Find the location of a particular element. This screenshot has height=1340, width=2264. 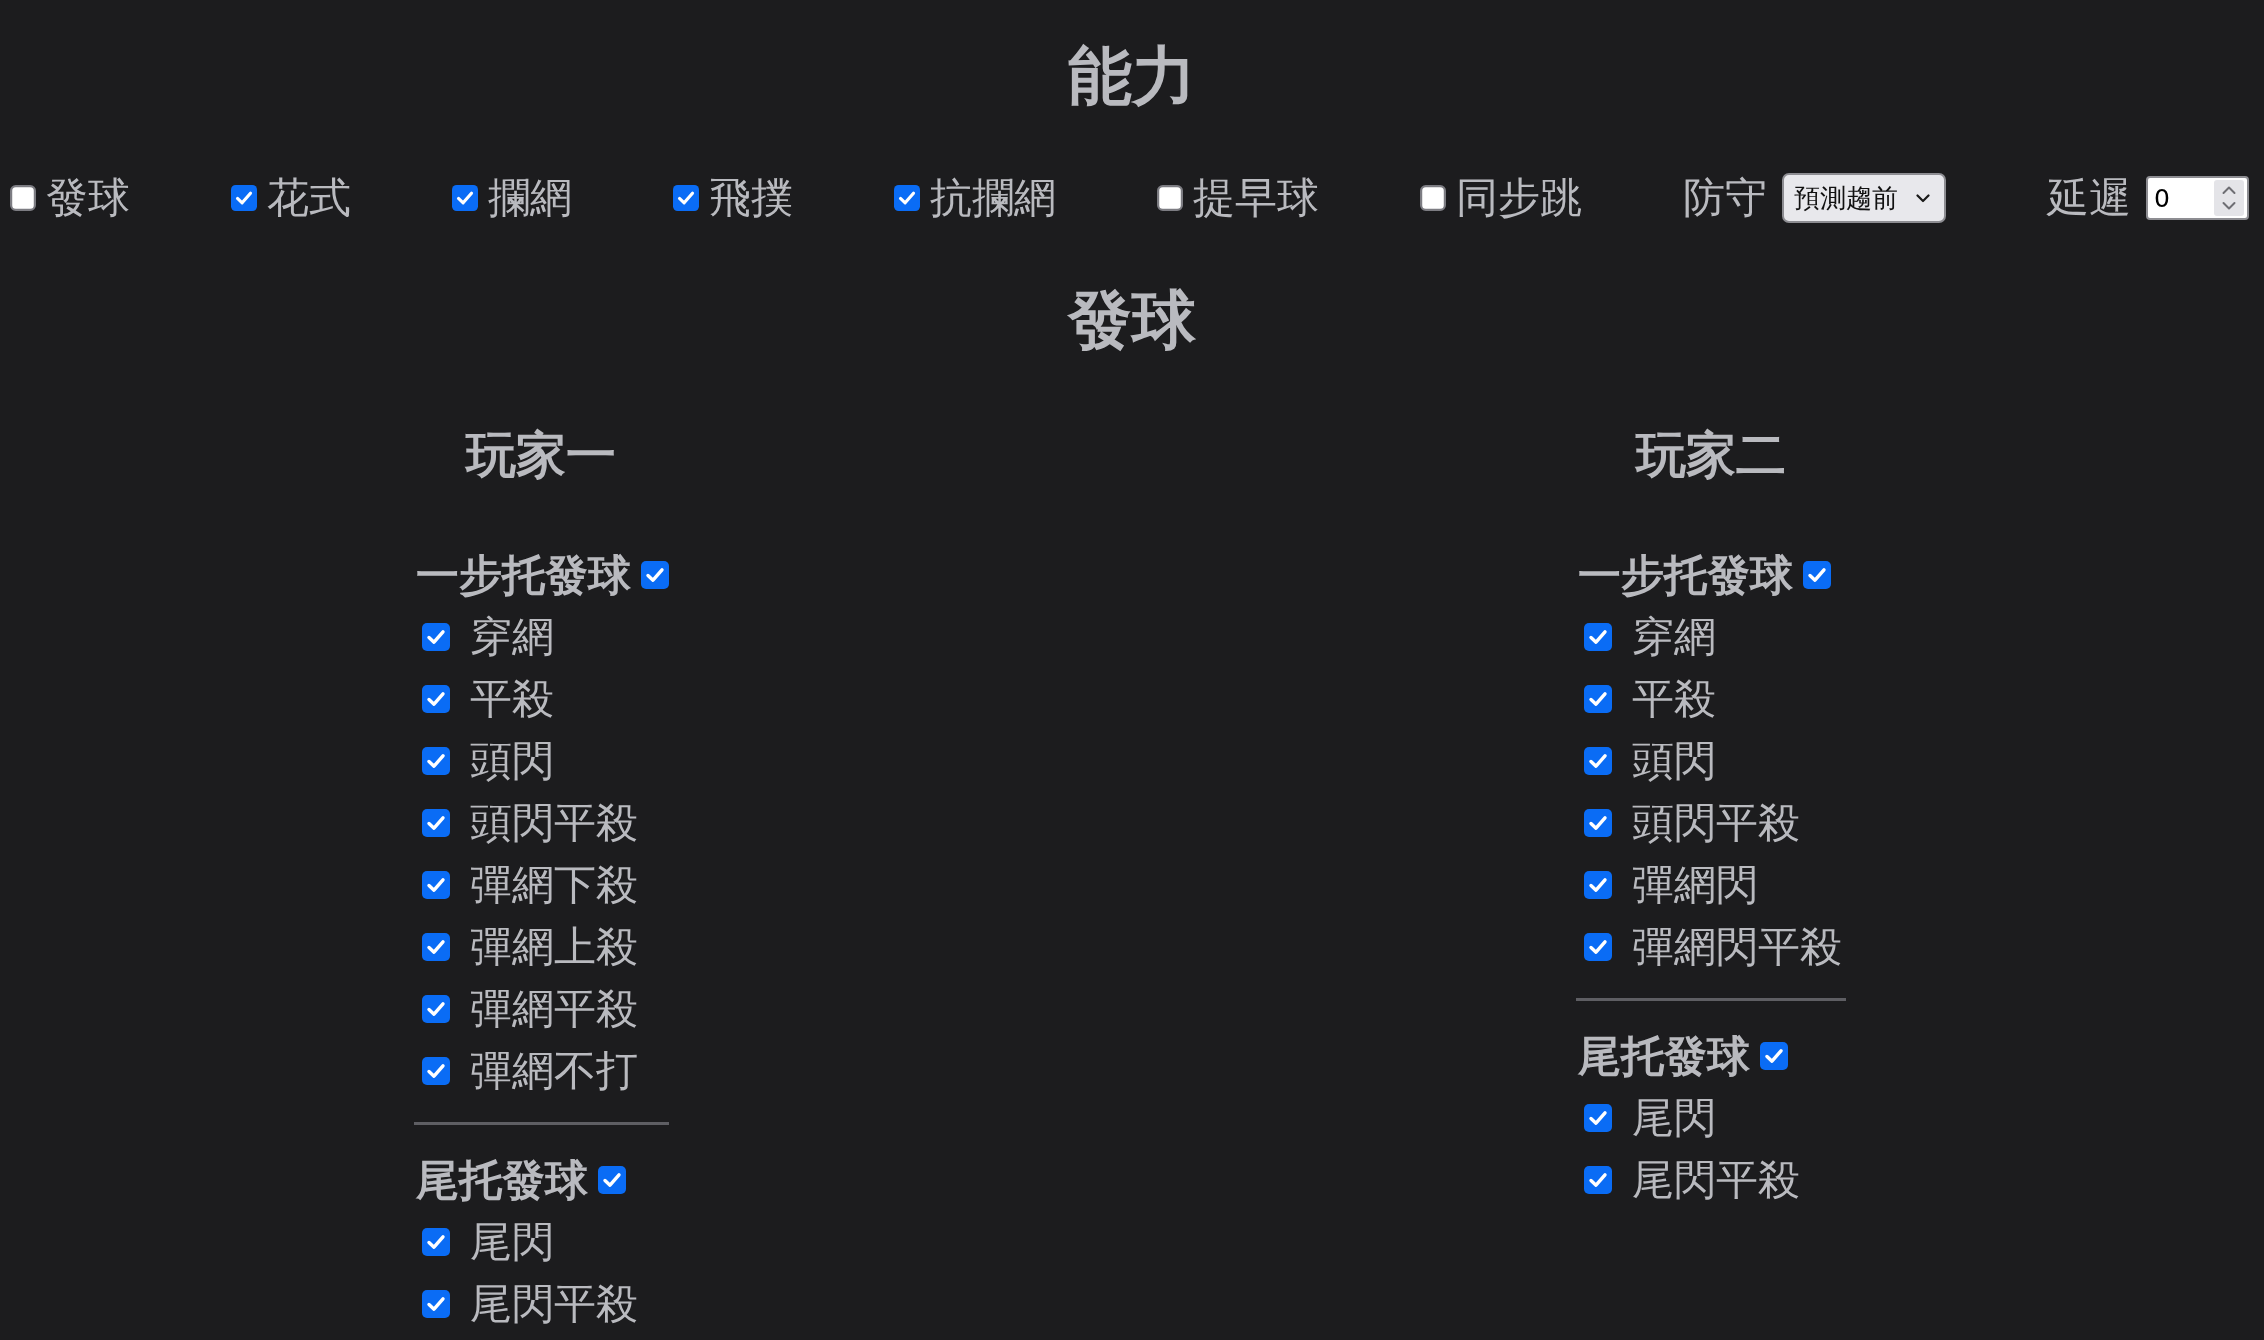

checkbox-label: 花式 is located at coordinates (309, 198).